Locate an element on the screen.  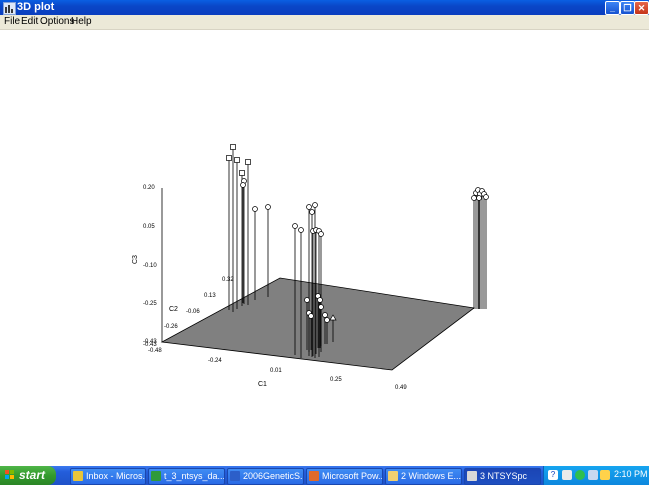
title-bar: 3D plot _ ❐ ✕ is located at coordinates (324, 7).